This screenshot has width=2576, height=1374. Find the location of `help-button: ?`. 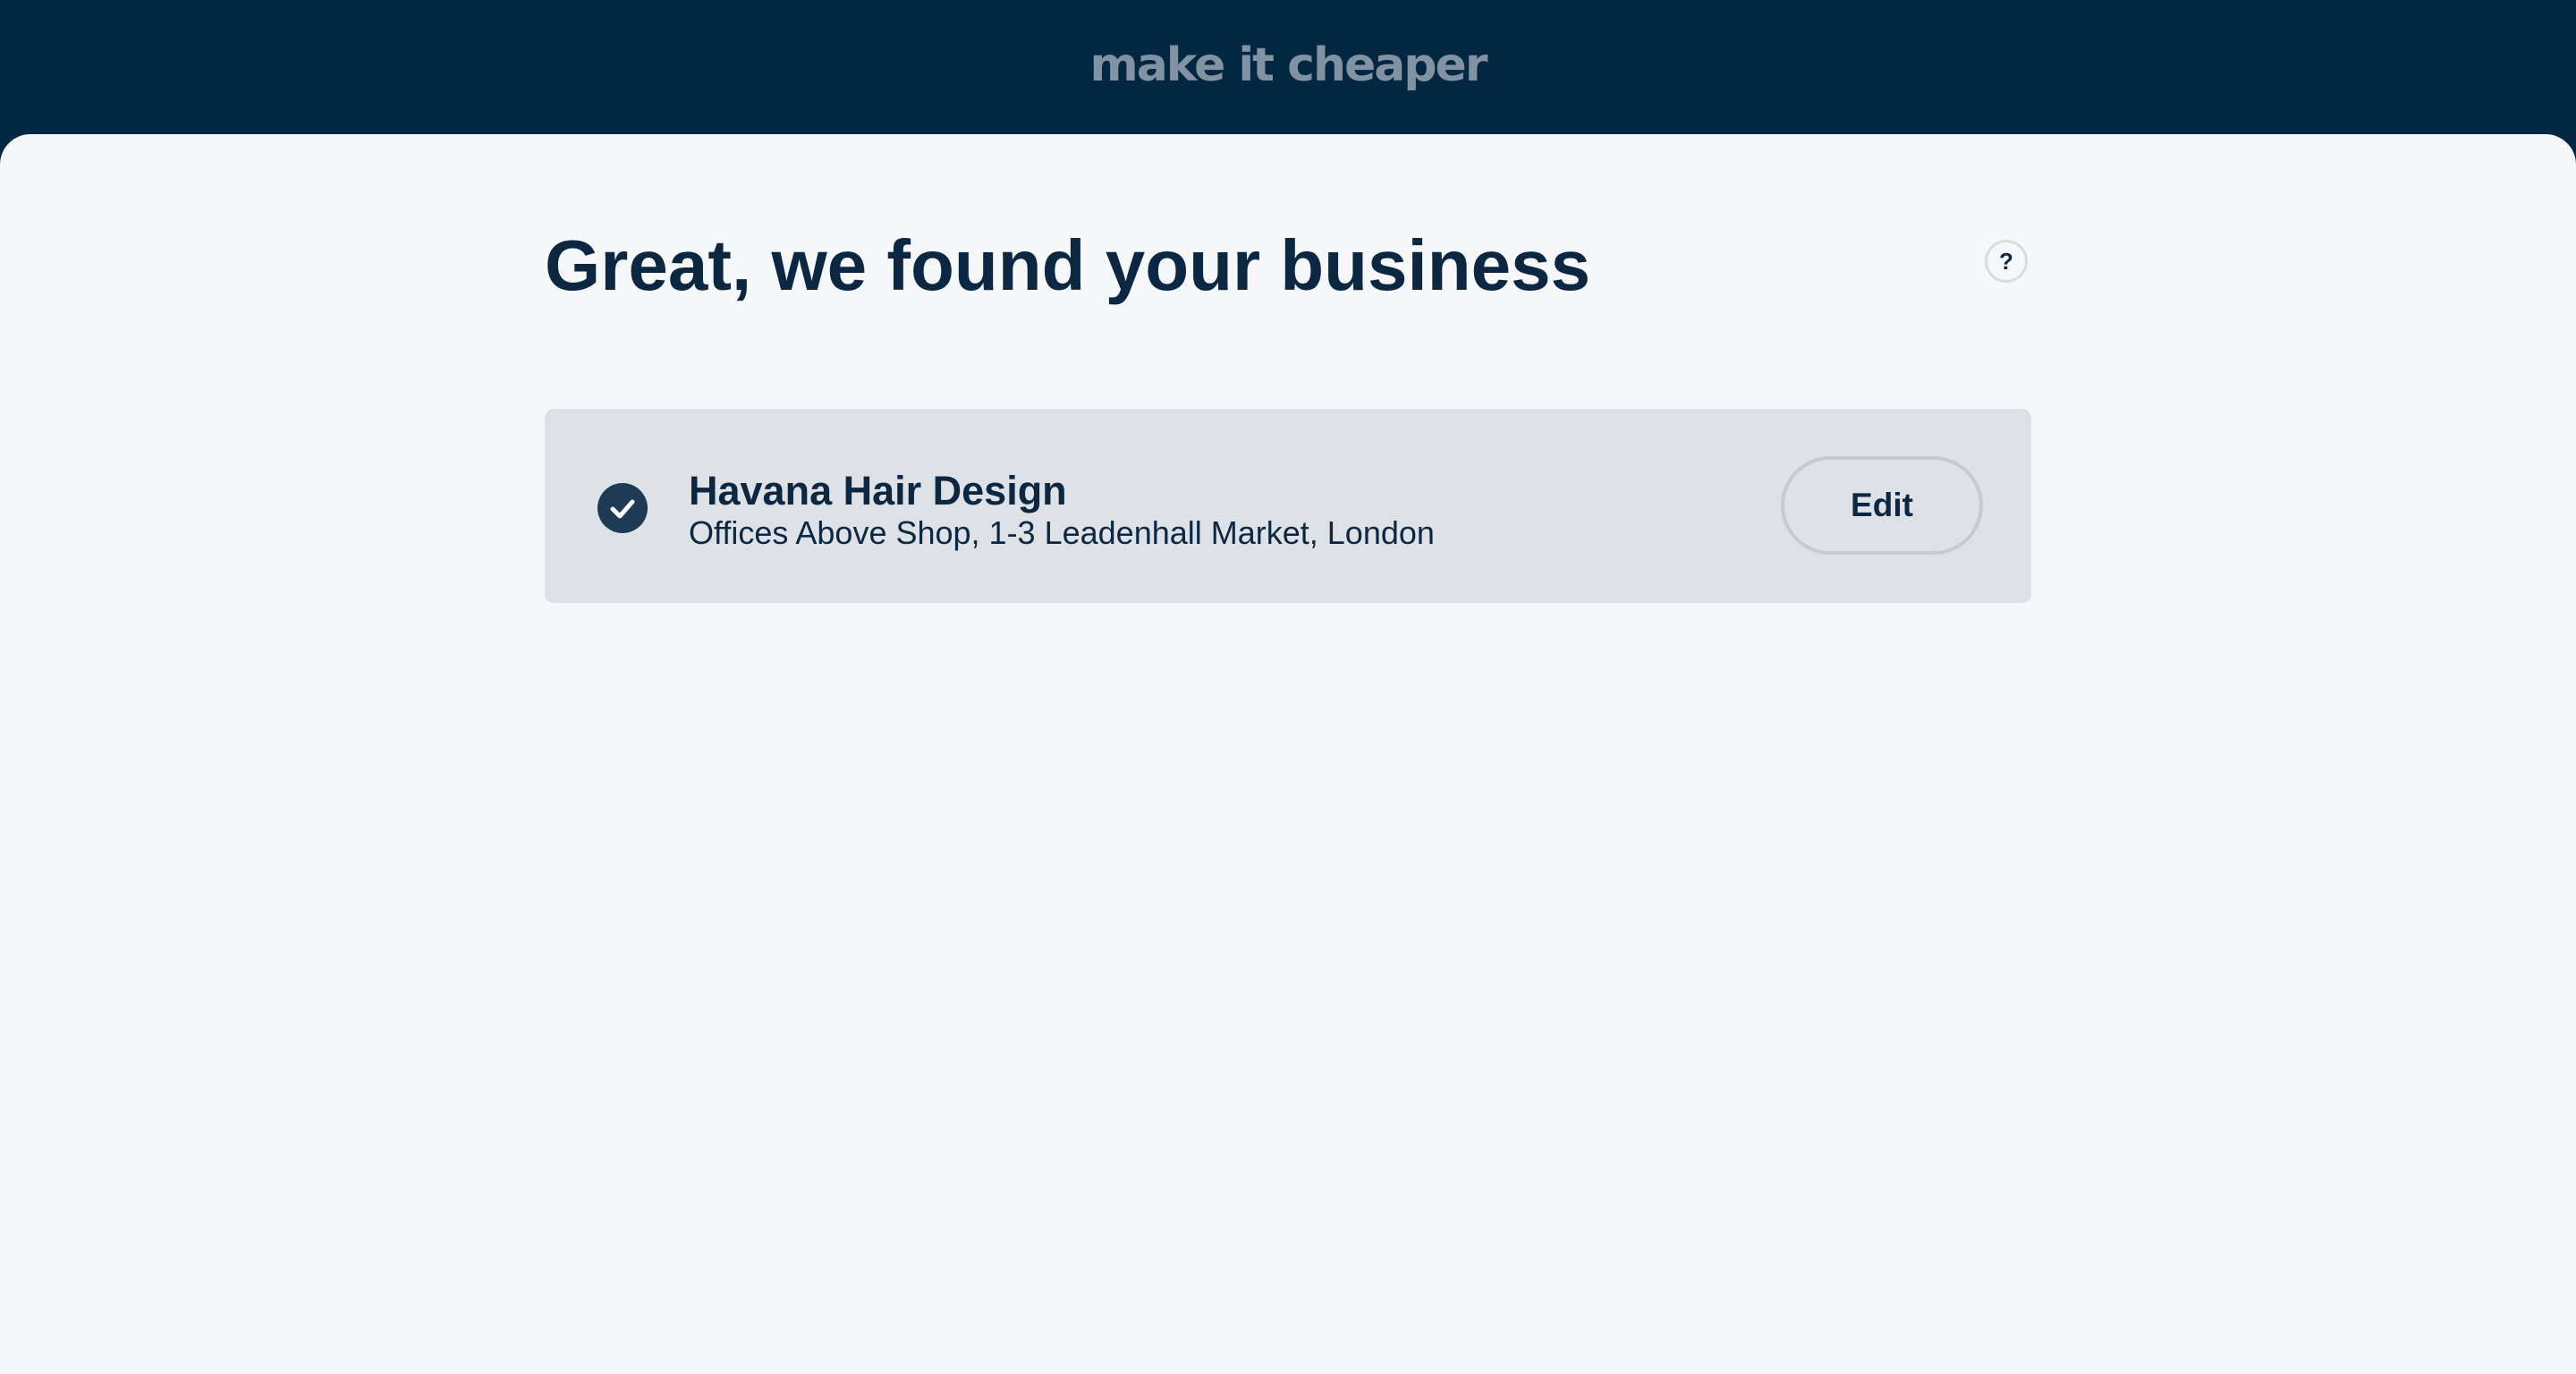

help-button: ? is located at coordinates (2006, 261).